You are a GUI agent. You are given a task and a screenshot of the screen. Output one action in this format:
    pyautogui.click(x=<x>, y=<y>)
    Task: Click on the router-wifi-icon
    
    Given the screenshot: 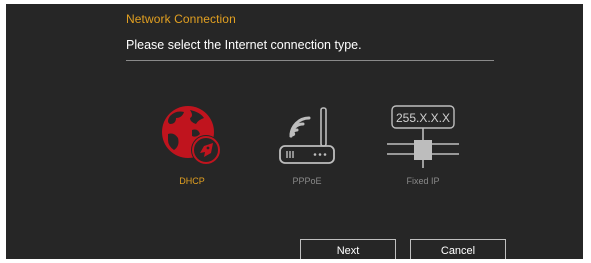 What is the action you would take?
    pyautogui.click(x=307, y=135)
    